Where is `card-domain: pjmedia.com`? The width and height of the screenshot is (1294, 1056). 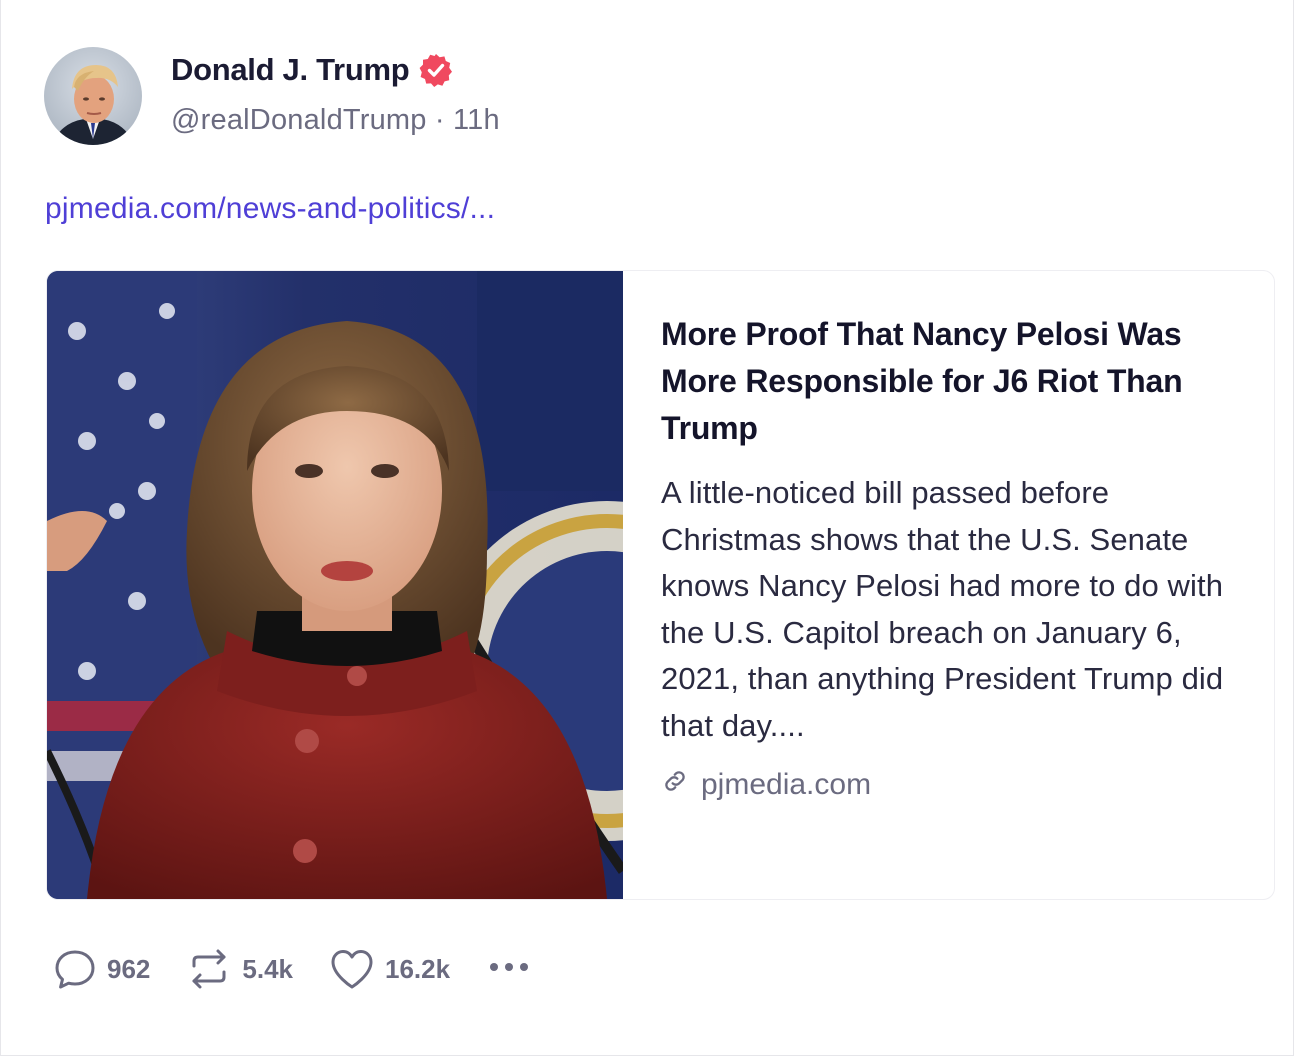
card-domain: pjmedia.com is located at coordinates (952, 785).